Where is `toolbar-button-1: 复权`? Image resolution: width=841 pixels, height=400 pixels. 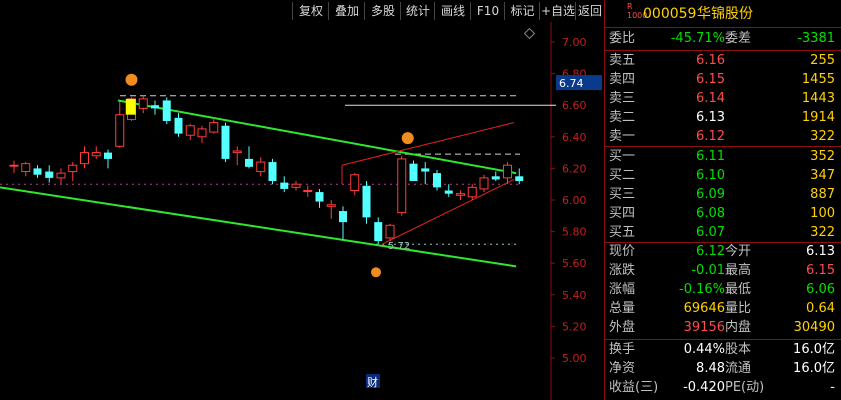 toolbar-button-1: 复权 is located at coordinates (310, 11).